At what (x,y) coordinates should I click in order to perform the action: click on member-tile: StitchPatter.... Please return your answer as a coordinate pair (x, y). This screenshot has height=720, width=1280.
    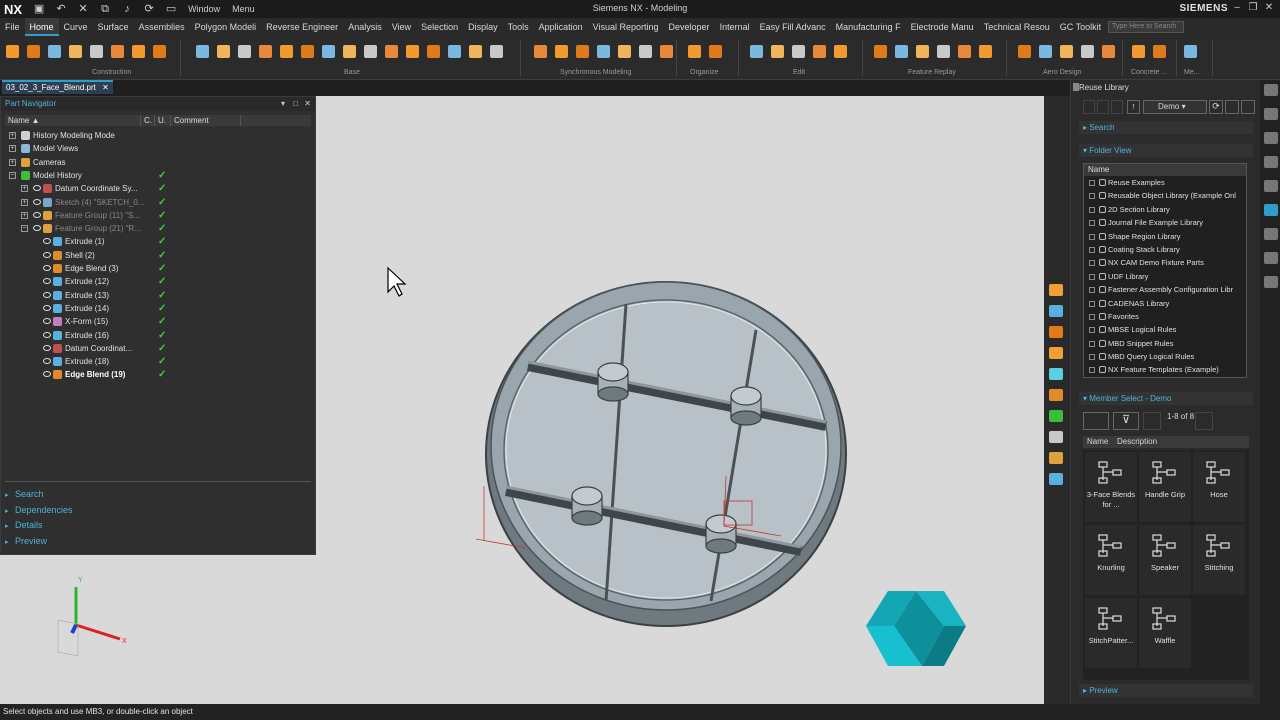
    Looking at the image, I should click on (1111, 633).